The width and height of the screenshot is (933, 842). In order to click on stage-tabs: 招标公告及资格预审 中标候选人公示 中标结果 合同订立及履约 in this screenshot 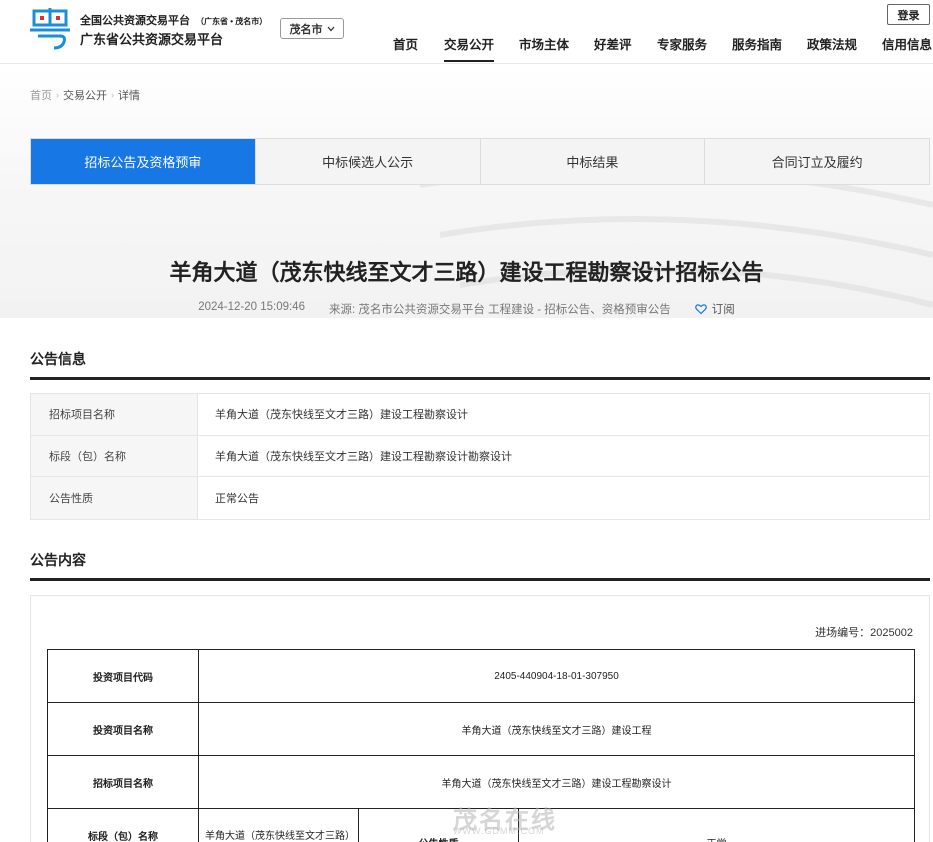, I will do `click(480, 161)`.